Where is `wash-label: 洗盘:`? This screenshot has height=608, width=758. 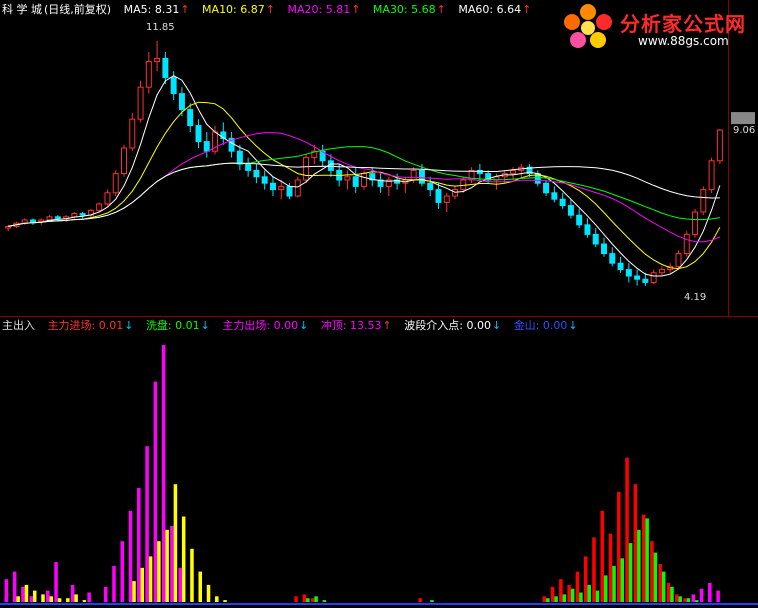 wash-label: 洗盘: is located at coordinates (158, 325).